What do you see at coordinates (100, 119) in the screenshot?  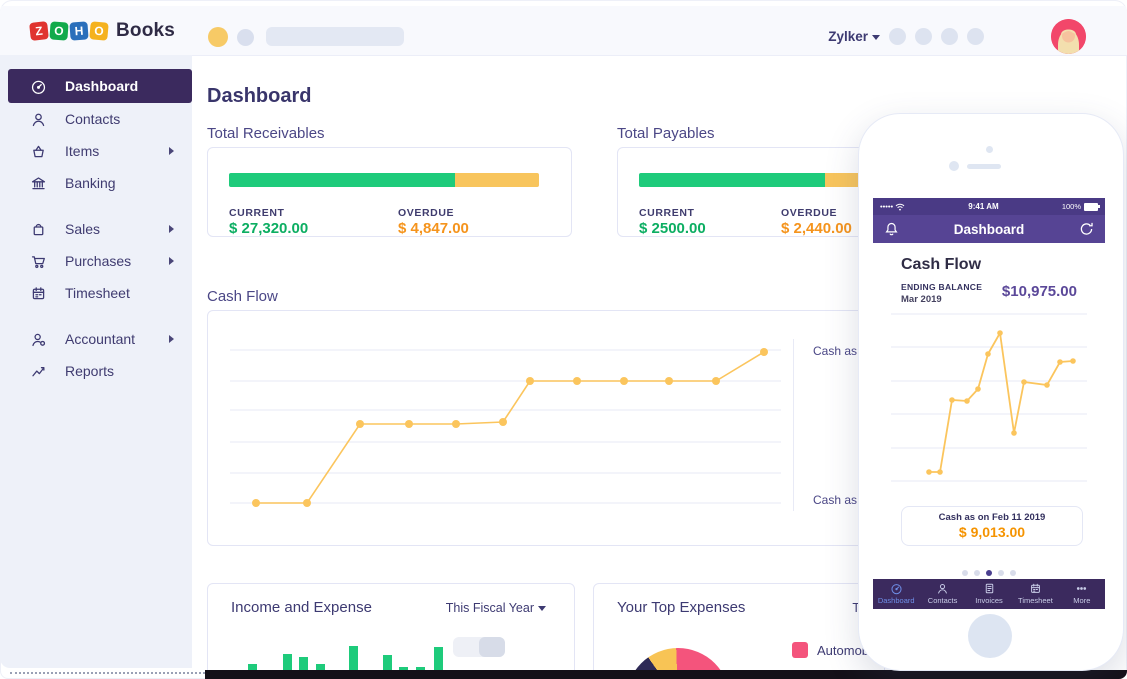 I see `sidebar-item-contacts: Contacts` at bounding box center [100, 119].